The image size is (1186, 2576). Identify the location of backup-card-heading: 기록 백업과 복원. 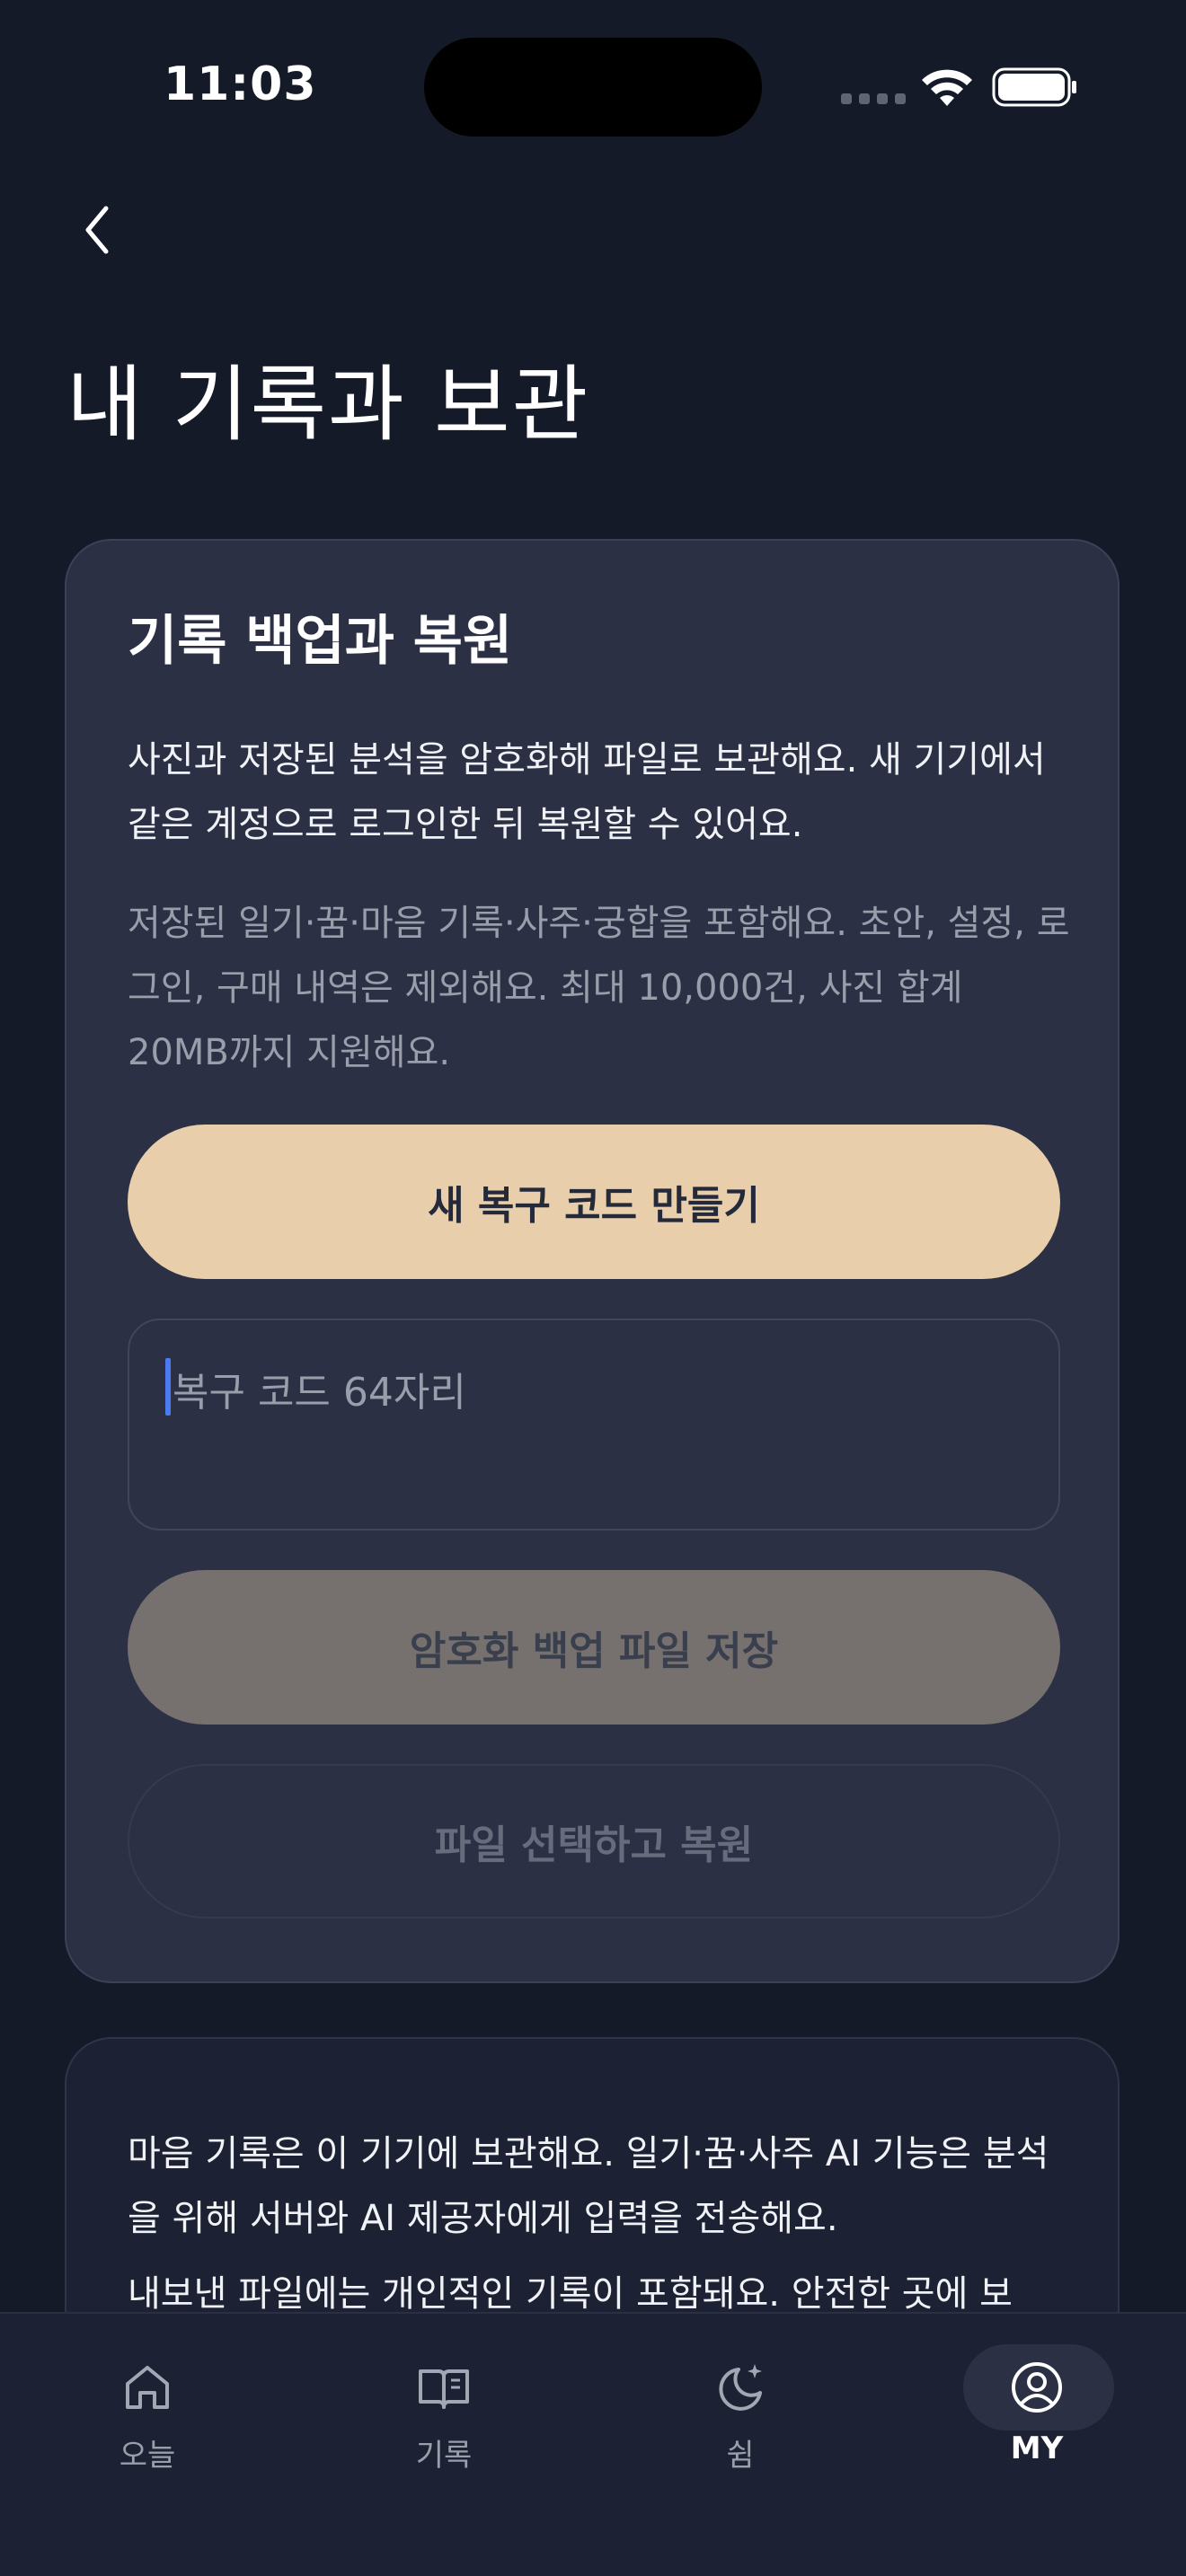
(320, 641).